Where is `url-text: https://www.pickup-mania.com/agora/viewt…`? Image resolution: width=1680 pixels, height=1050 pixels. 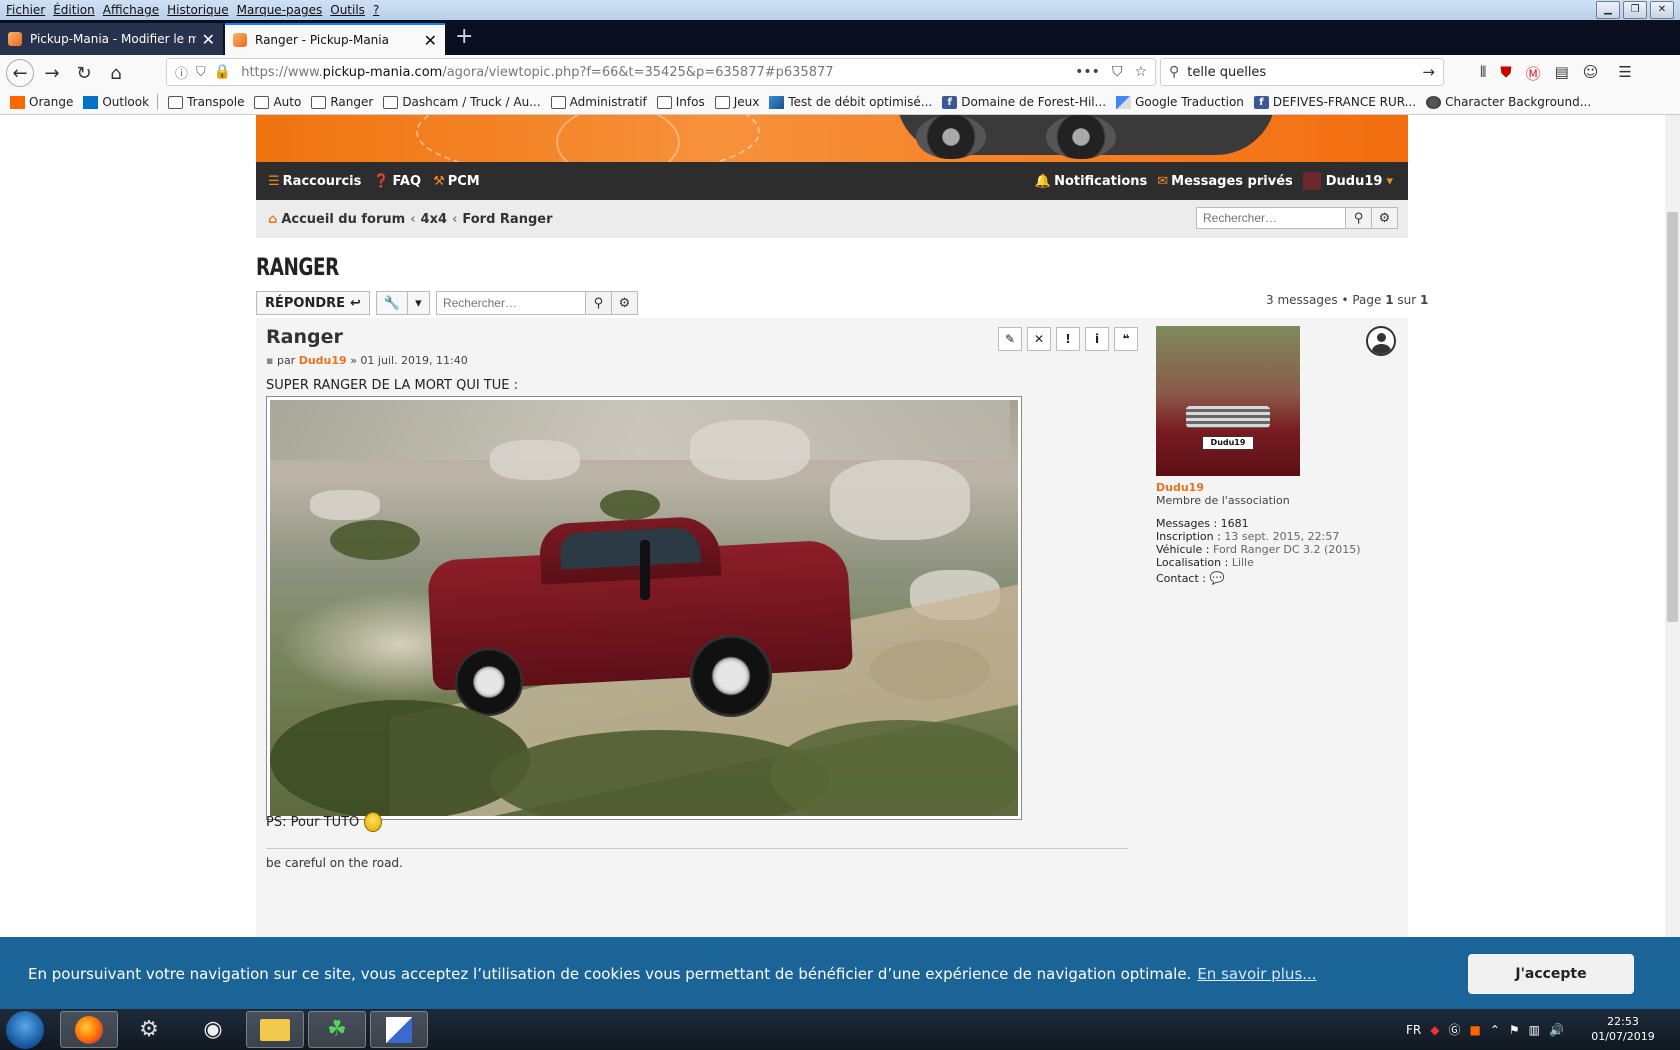
url-text: https://www.pickup-mania.com/agora/viewt… is located at coordinates (537, 72).